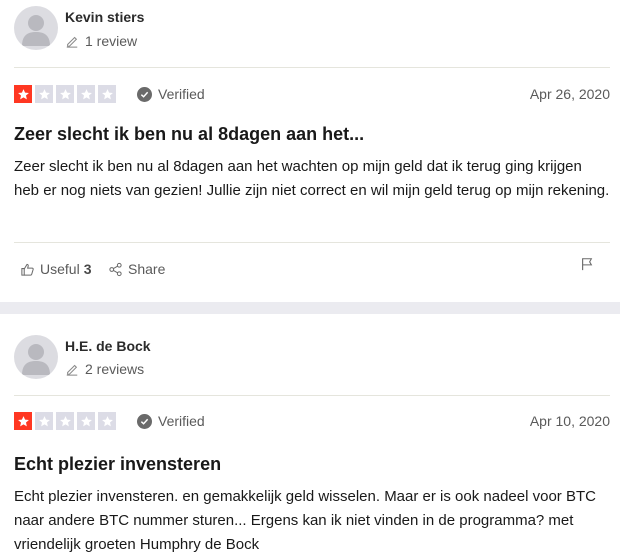 The height and width of the screenshot is (560, 620). Describe the element at coordinates (111, 41) in the screenshot. I see `review-count-label: 1 review` at that location.